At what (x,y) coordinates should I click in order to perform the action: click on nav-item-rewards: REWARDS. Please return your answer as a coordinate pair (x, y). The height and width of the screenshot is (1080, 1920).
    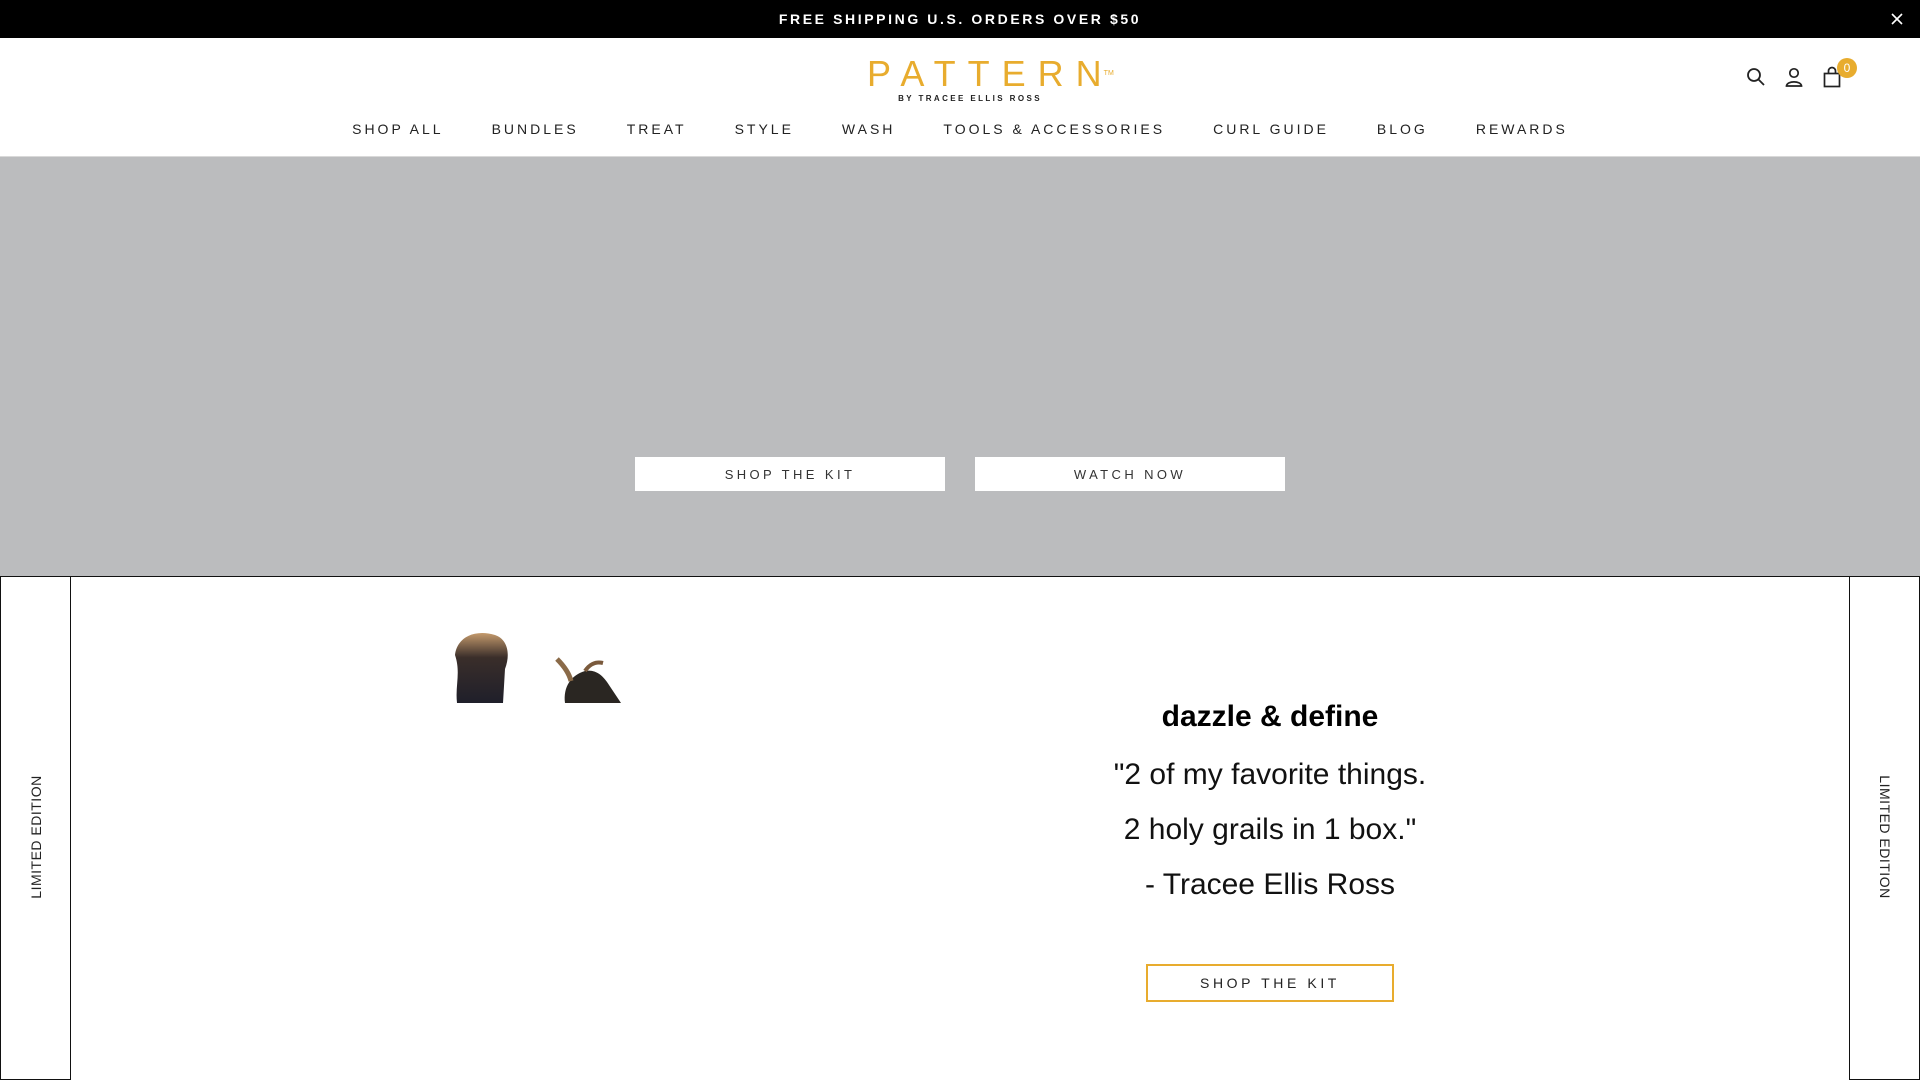
    Looking at the image, I should click on (1522, 129).